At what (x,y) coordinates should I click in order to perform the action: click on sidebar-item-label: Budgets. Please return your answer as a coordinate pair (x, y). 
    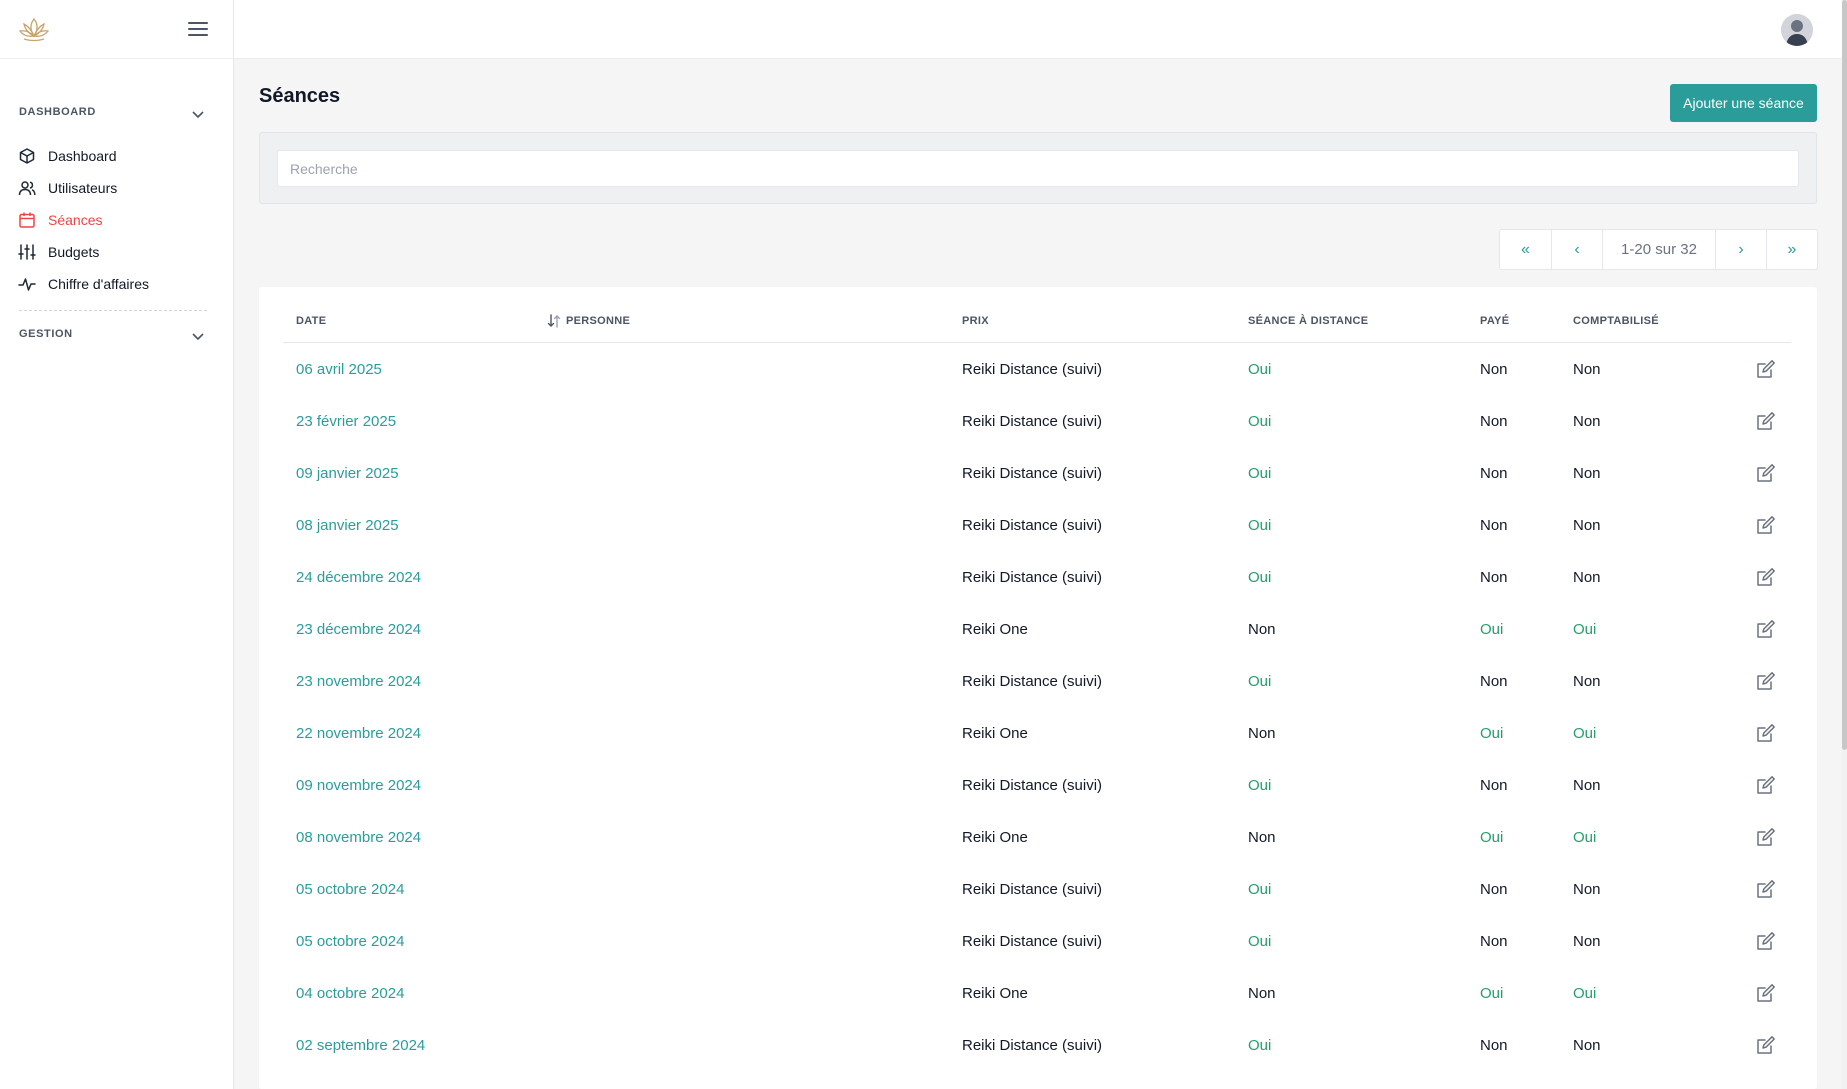
    Looking at the image, I should click on (74, 252).